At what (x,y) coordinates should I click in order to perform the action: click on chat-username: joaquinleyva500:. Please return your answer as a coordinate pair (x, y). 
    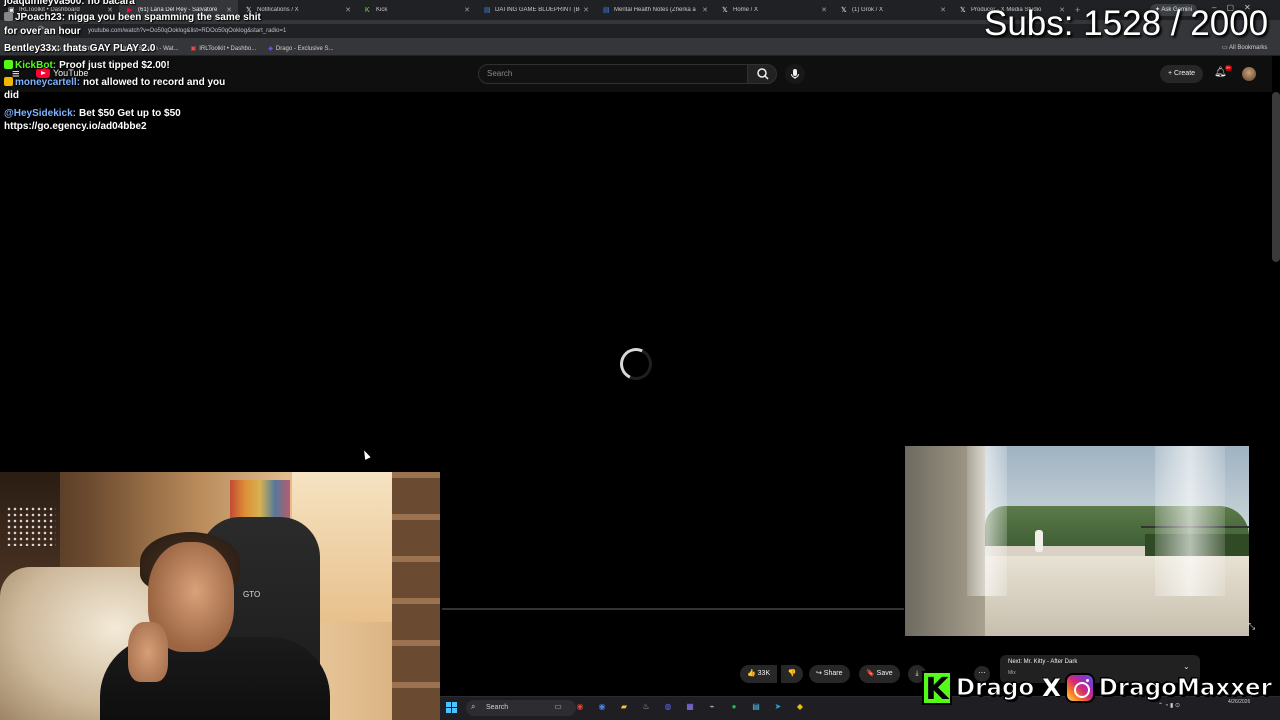
    Looking at the image, I should click on (44, 3).